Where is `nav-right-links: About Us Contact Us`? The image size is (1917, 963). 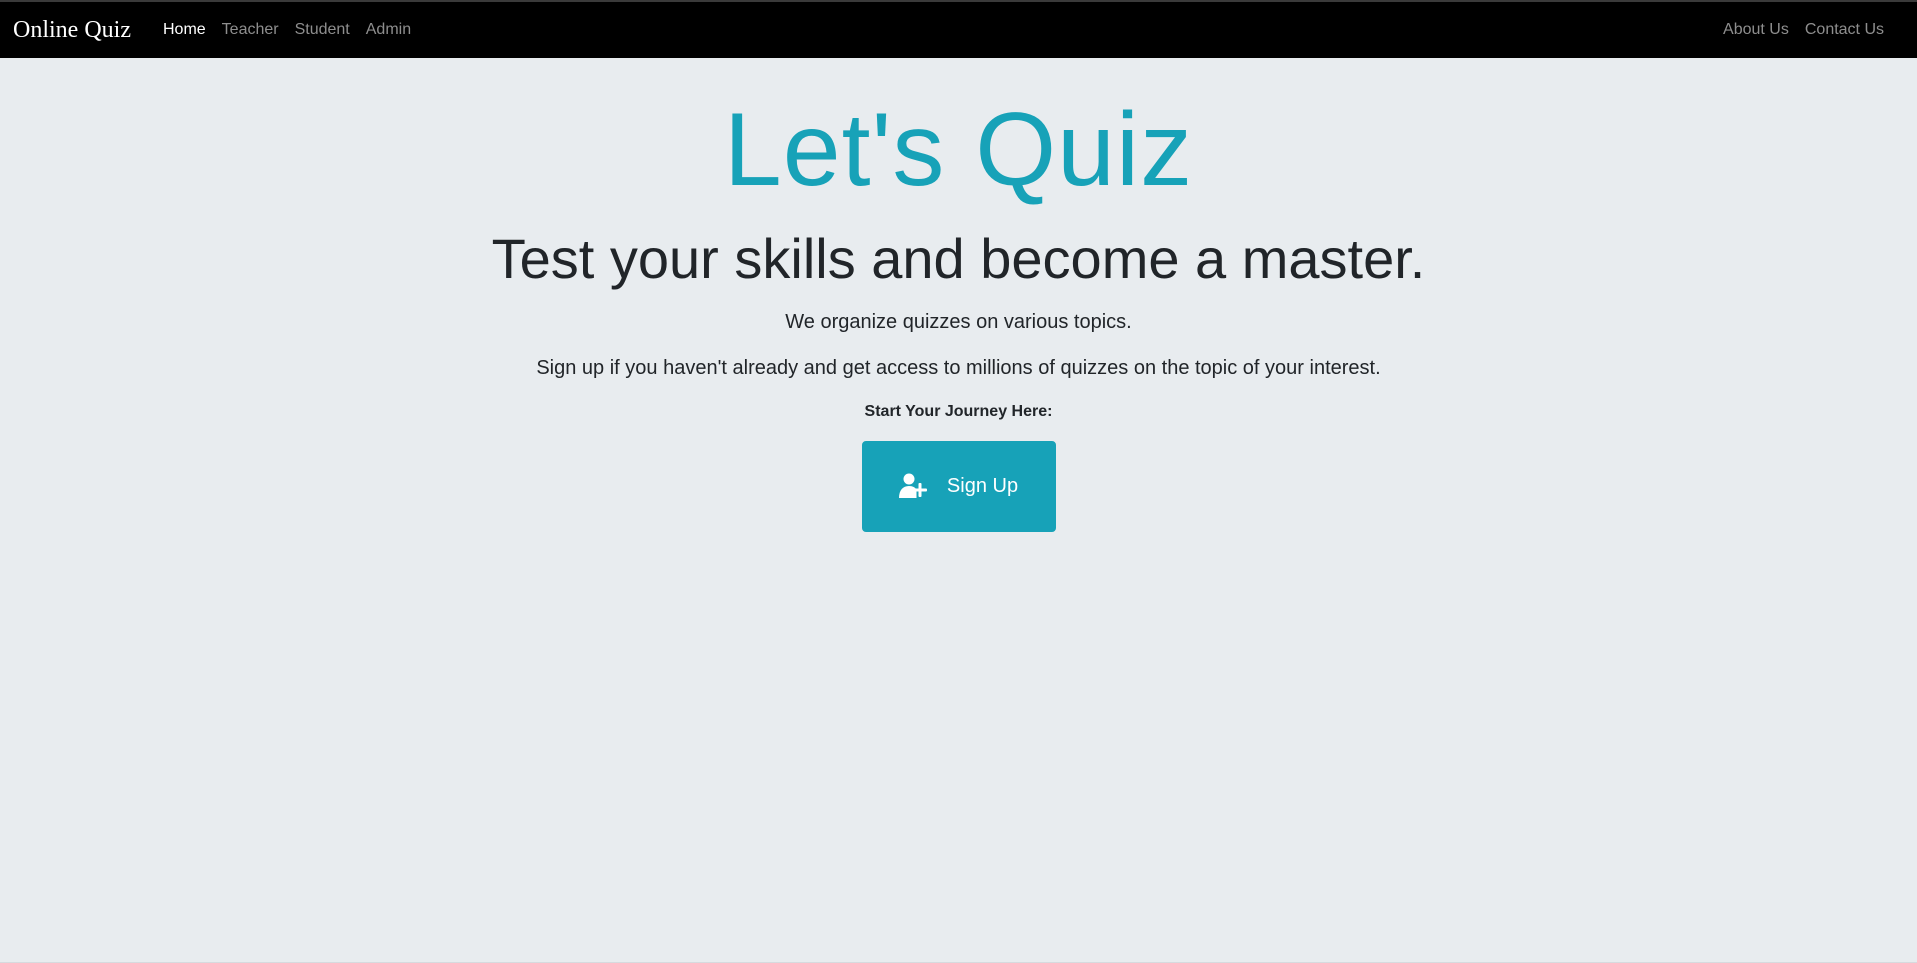
nav-right-links: About Us Contact Us is located at coordinates (1809, 30).